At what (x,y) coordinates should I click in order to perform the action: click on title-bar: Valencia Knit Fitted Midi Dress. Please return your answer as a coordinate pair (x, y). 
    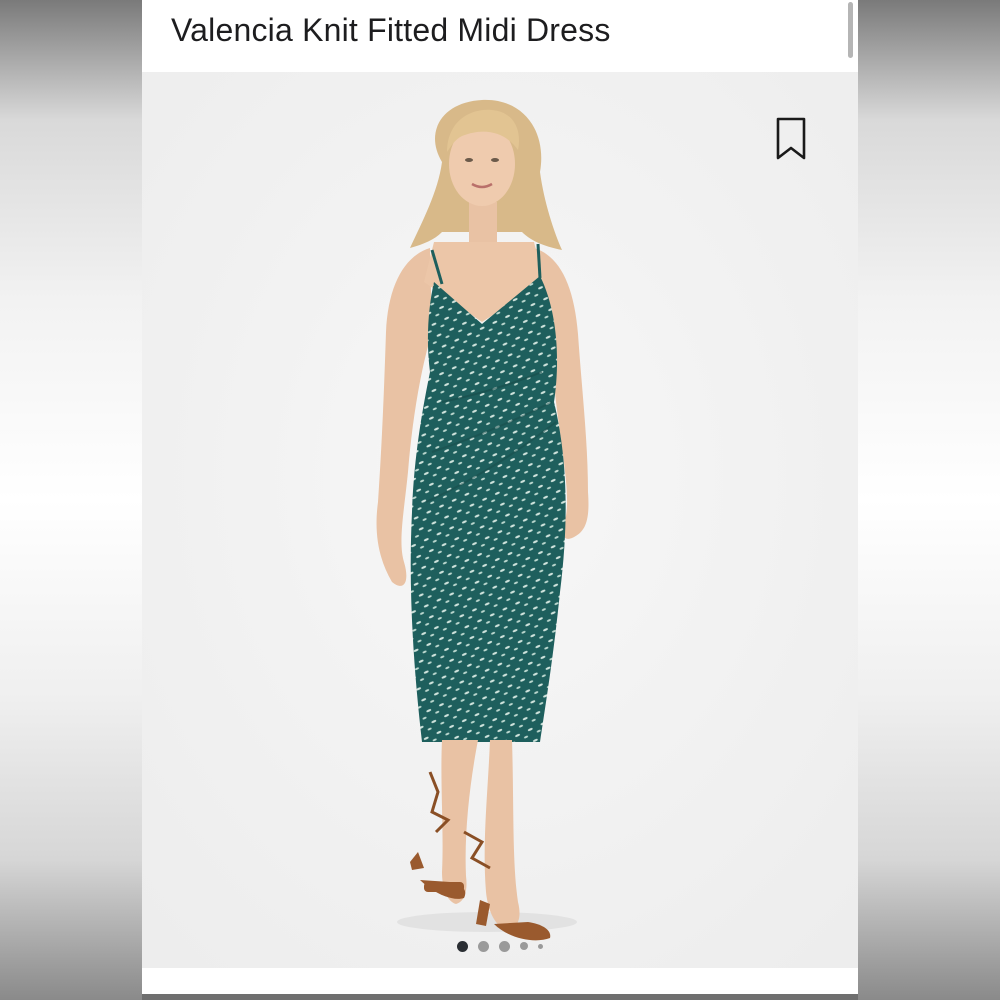
    Looking at the image, I should click on (500, 36).